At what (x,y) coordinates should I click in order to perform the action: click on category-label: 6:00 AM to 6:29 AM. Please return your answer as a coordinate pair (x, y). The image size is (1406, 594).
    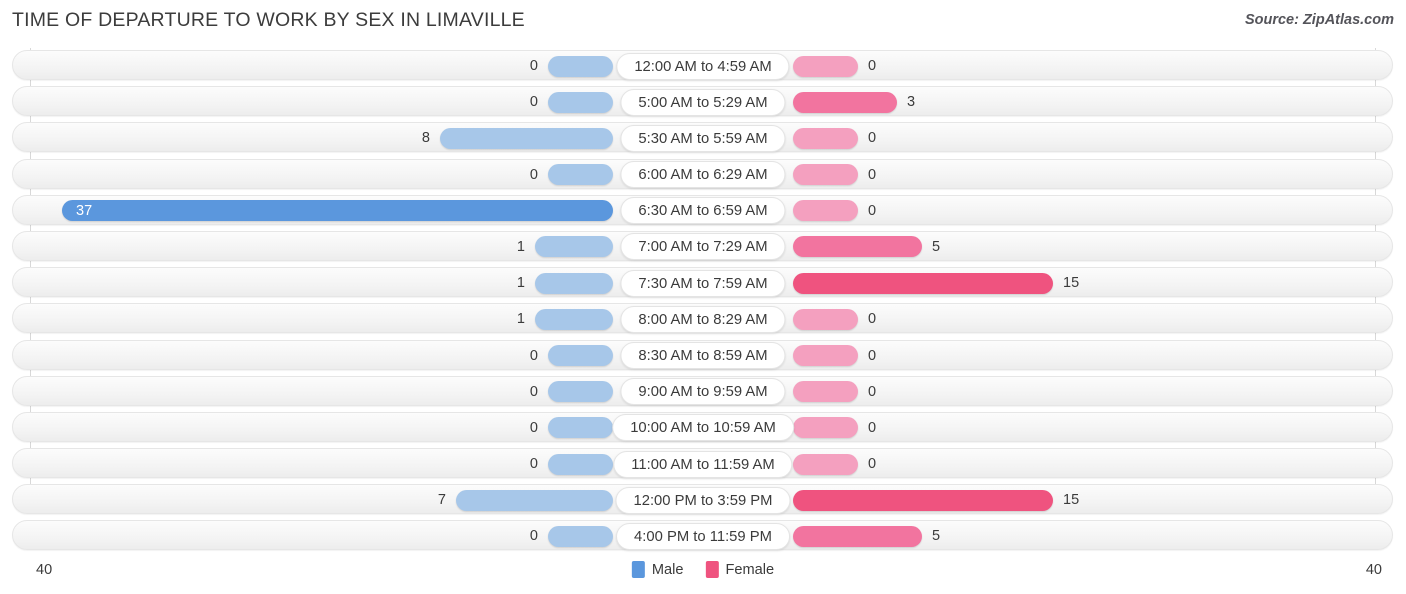
    Looking at the image, I should click on (703, 175).